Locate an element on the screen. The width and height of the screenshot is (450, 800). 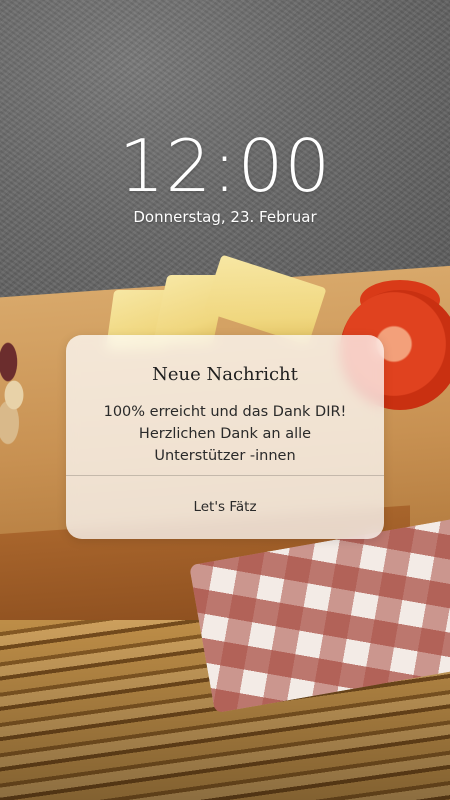
notification-body-line: 100% erreicht und das Dank DIR! is located at coordinates (225, 412).